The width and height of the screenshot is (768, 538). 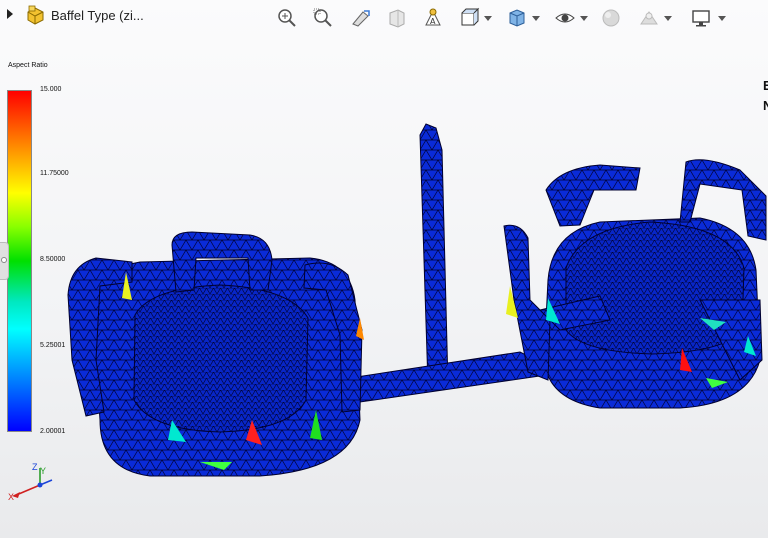 I want to click on sprue, so click(x=434, y=254).